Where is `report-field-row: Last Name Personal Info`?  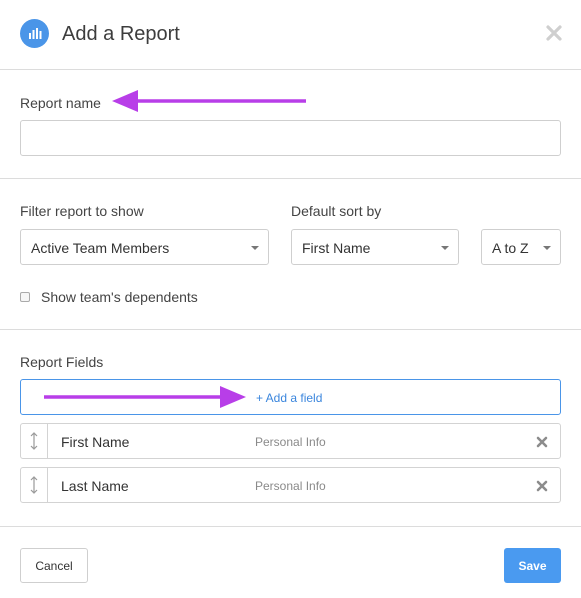
report-field-row: Last Name Personal Info is located at coordinates (290, 485).